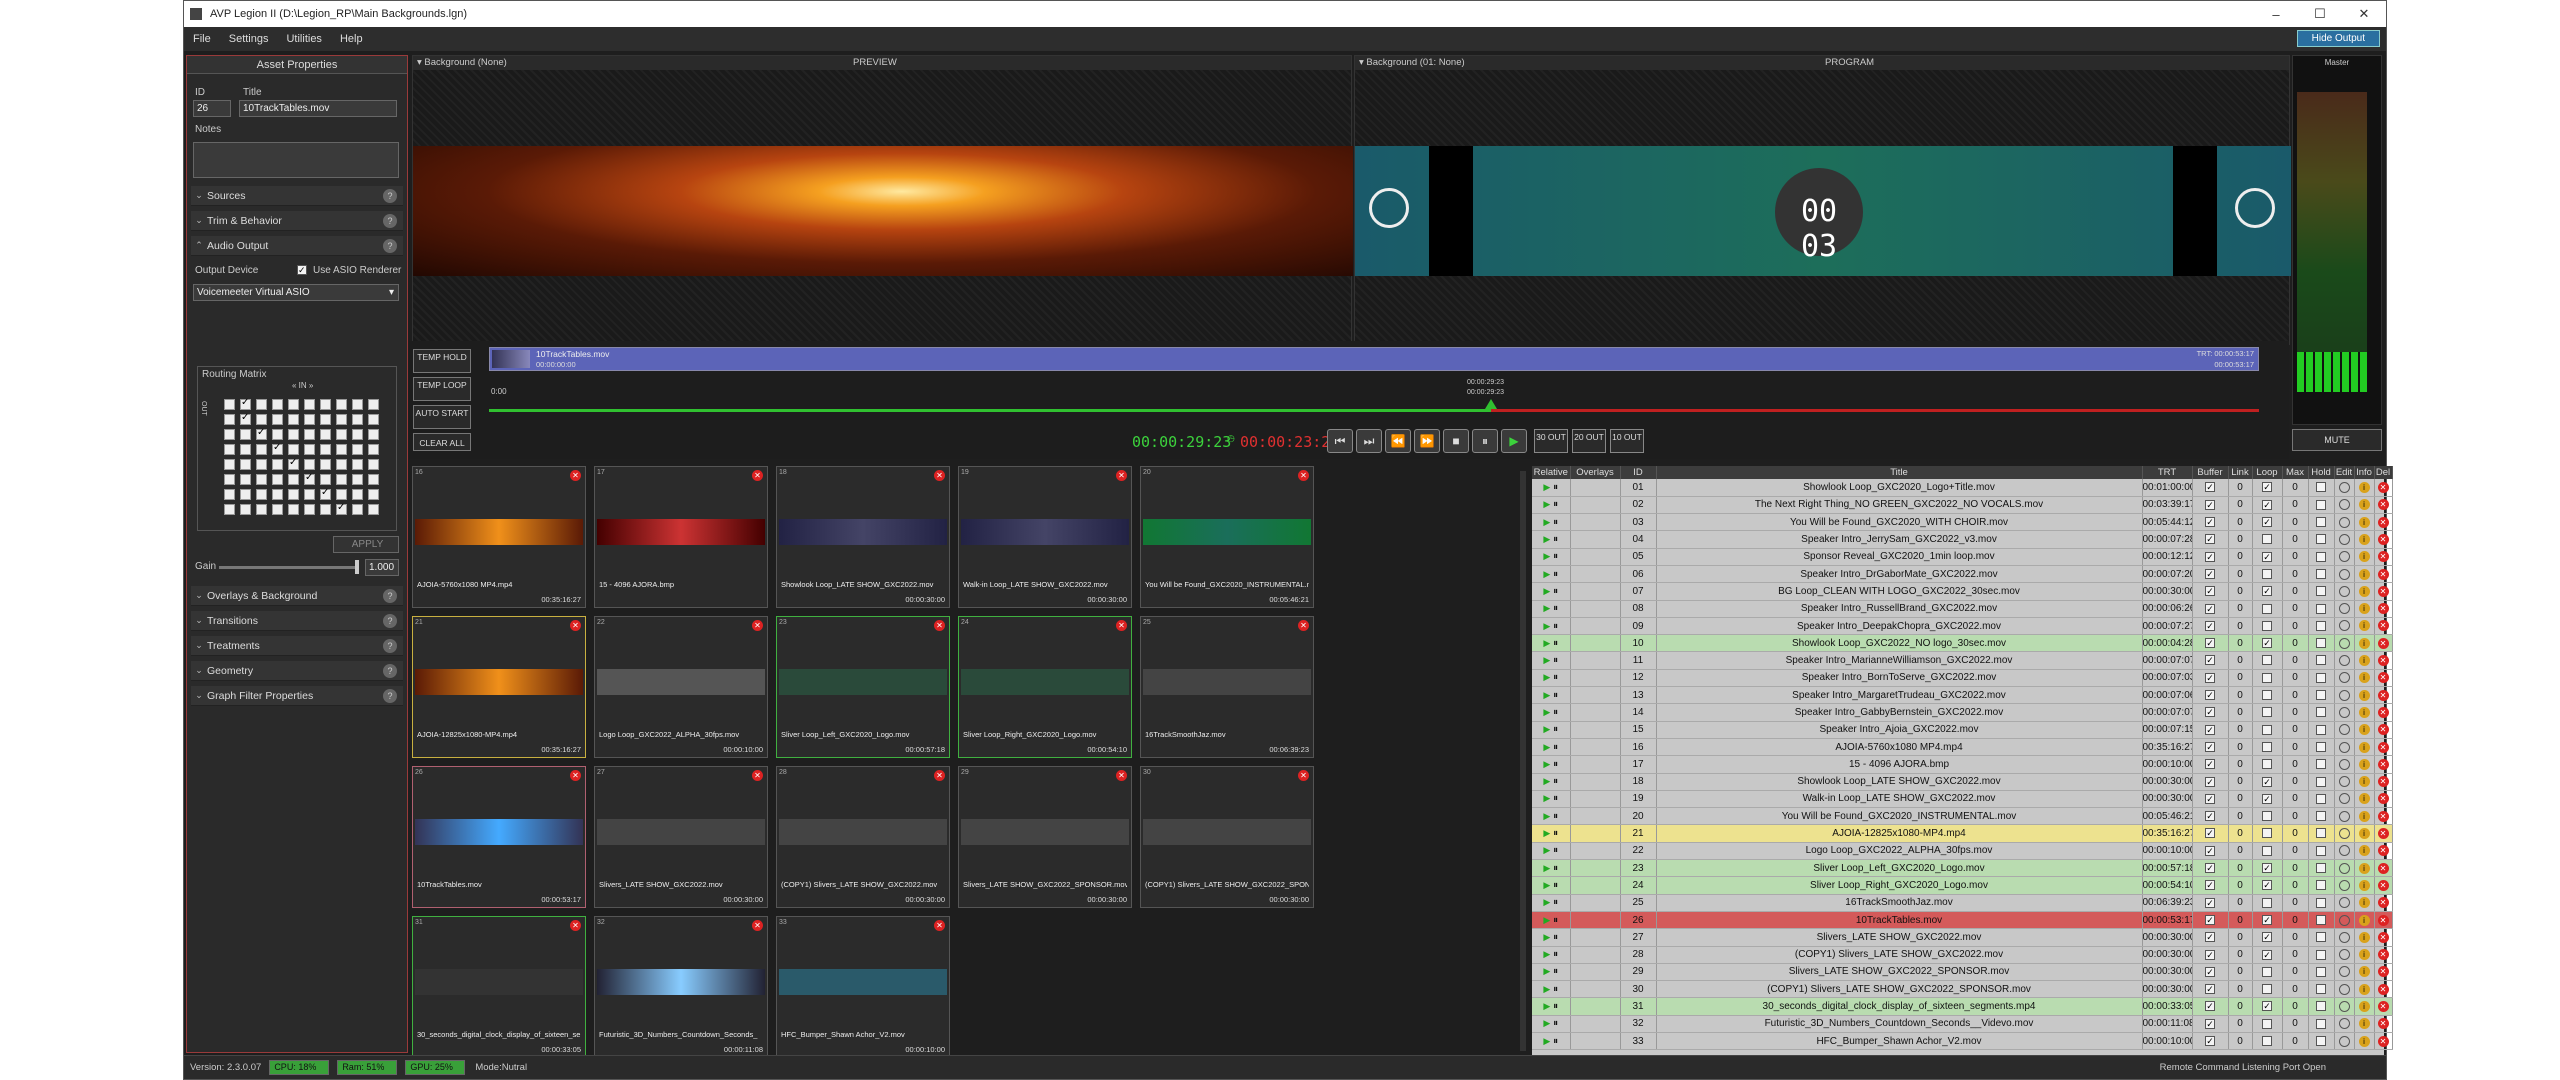 This screenshot has width=2560, height=1080. What do you see at coordinates (681, 537) in the screenshot?
I see `asset-tile: 17 ✕ 15 - 4096 AJORA.bmp` at bounding box center [681, 537].